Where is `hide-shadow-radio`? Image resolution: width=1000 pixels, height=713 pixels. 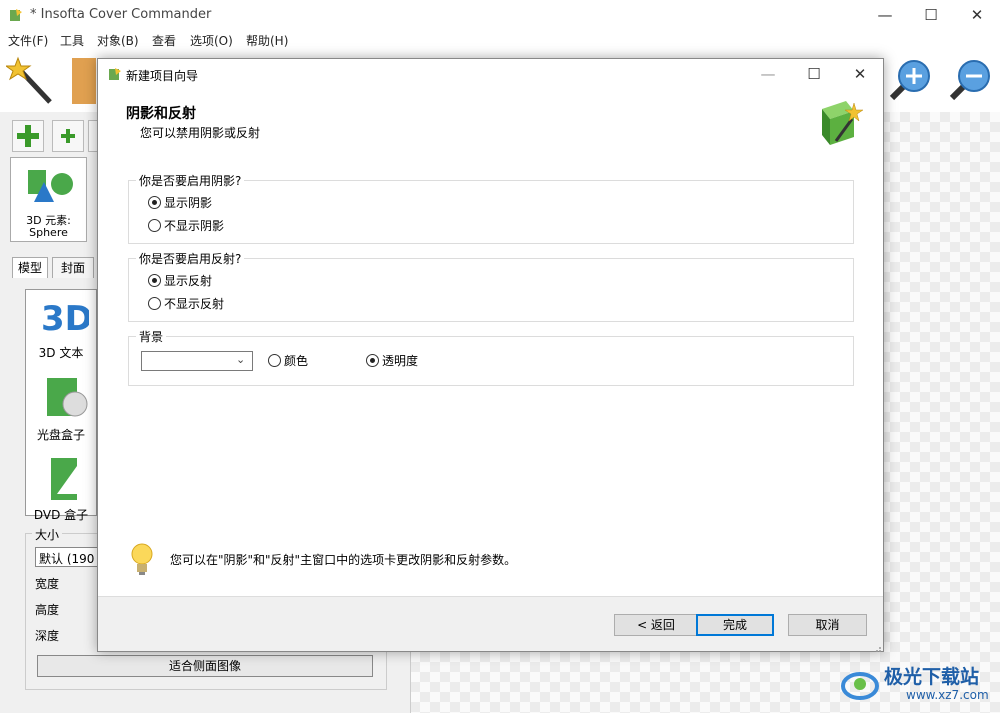
hide-shadow-radio is located at coordinates (154, 225).